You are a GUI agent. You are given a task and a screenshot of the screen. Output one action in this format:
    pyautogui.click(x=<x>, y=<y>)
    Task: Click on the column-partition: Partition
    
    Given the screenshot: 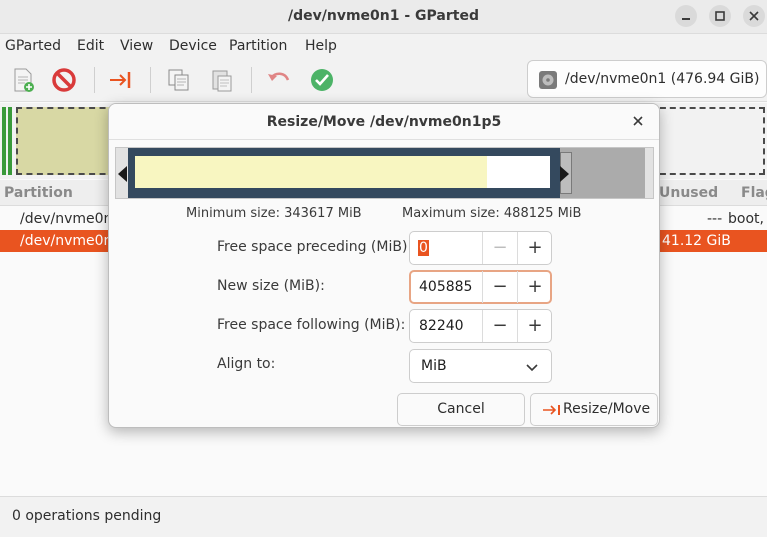 What is the action you would take?
    pyautogui.click(x=38, y=193)
    